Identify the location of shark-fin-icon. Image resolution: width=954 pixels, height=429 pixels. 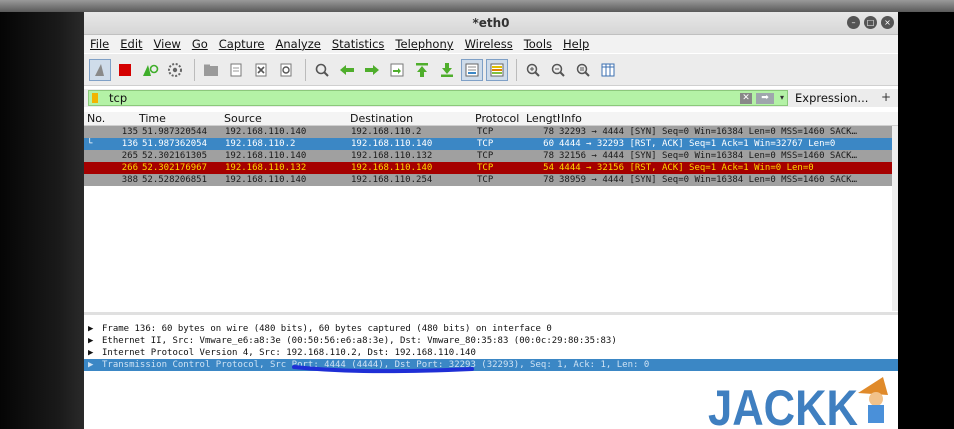
(100, 69).